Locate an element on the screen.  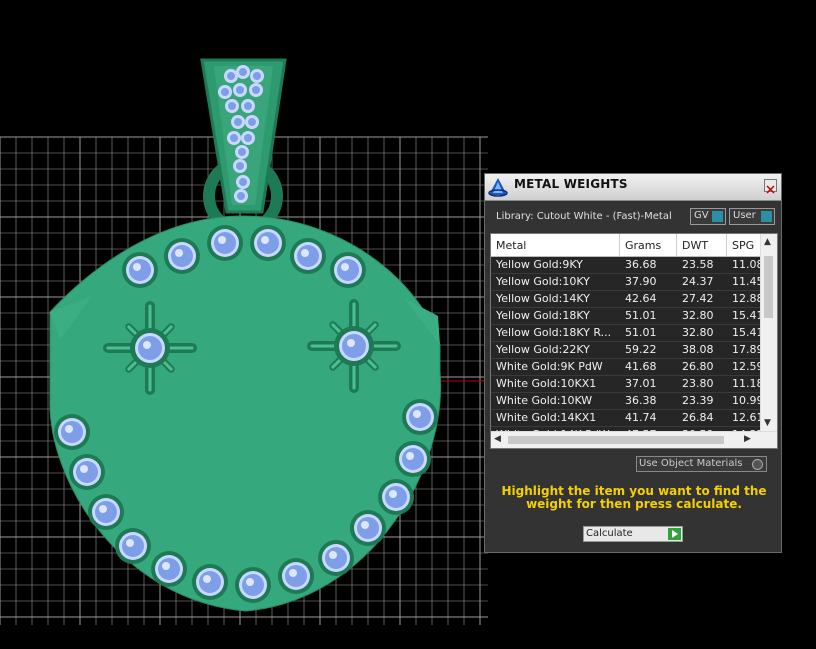
gv-toggle-label: GV is located at coordinates (701, 215).